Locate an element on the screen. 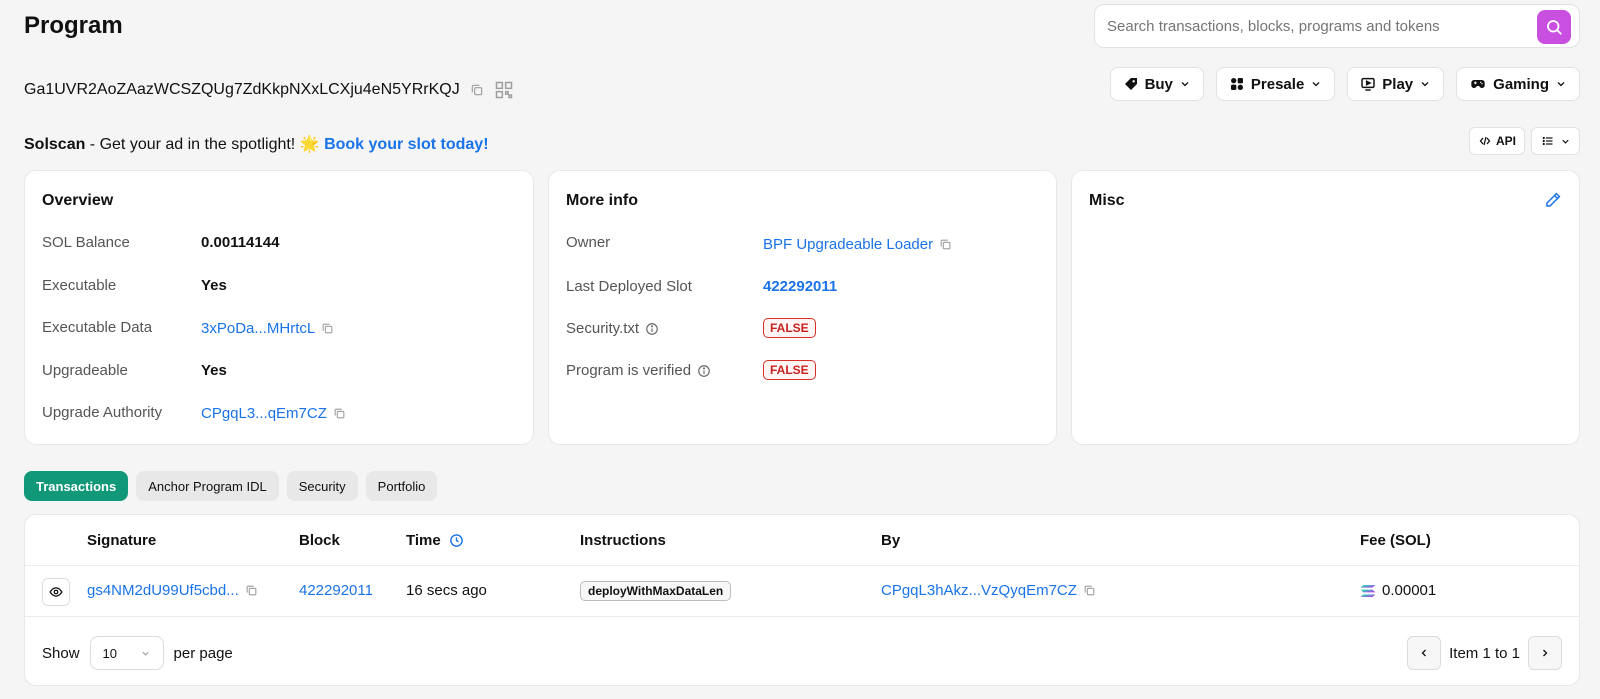 This screenshot has width=1600, height=699. presale-menu-button: Presale is located at coordinates (1275, 84).